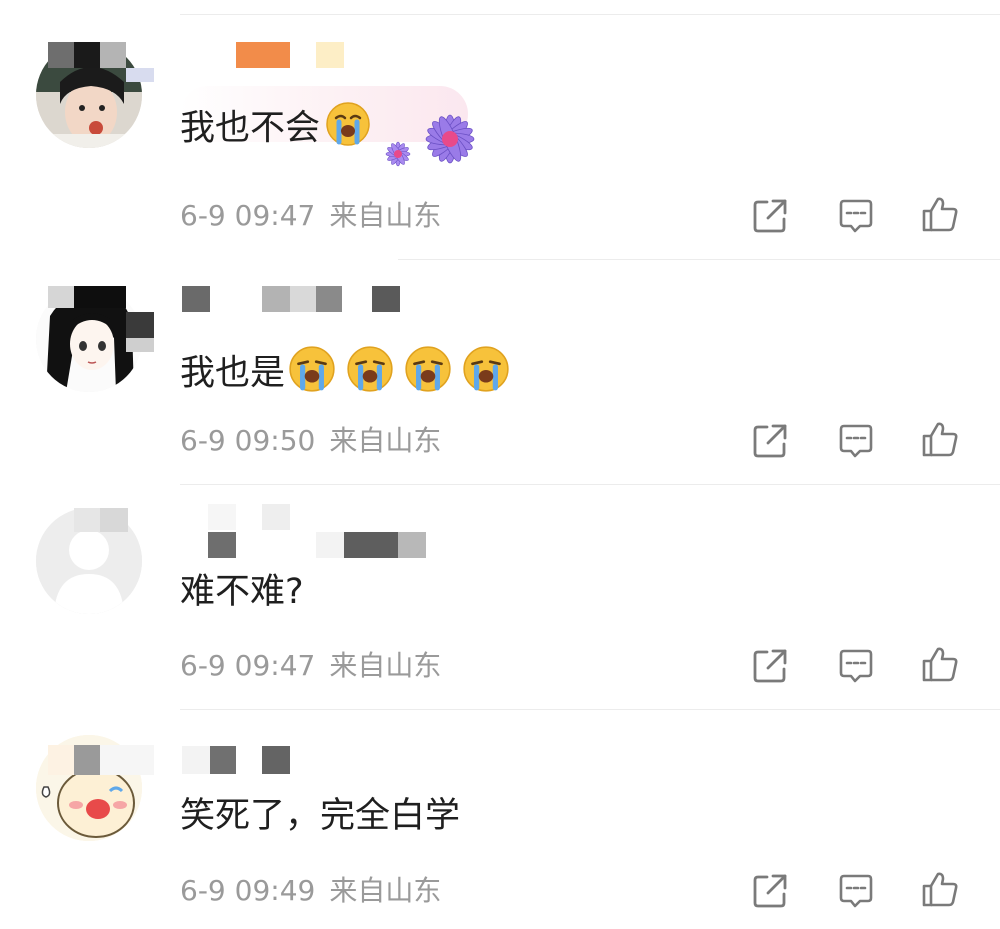  I want to click on comment-text-value: 我也不会, so click(250, 128).